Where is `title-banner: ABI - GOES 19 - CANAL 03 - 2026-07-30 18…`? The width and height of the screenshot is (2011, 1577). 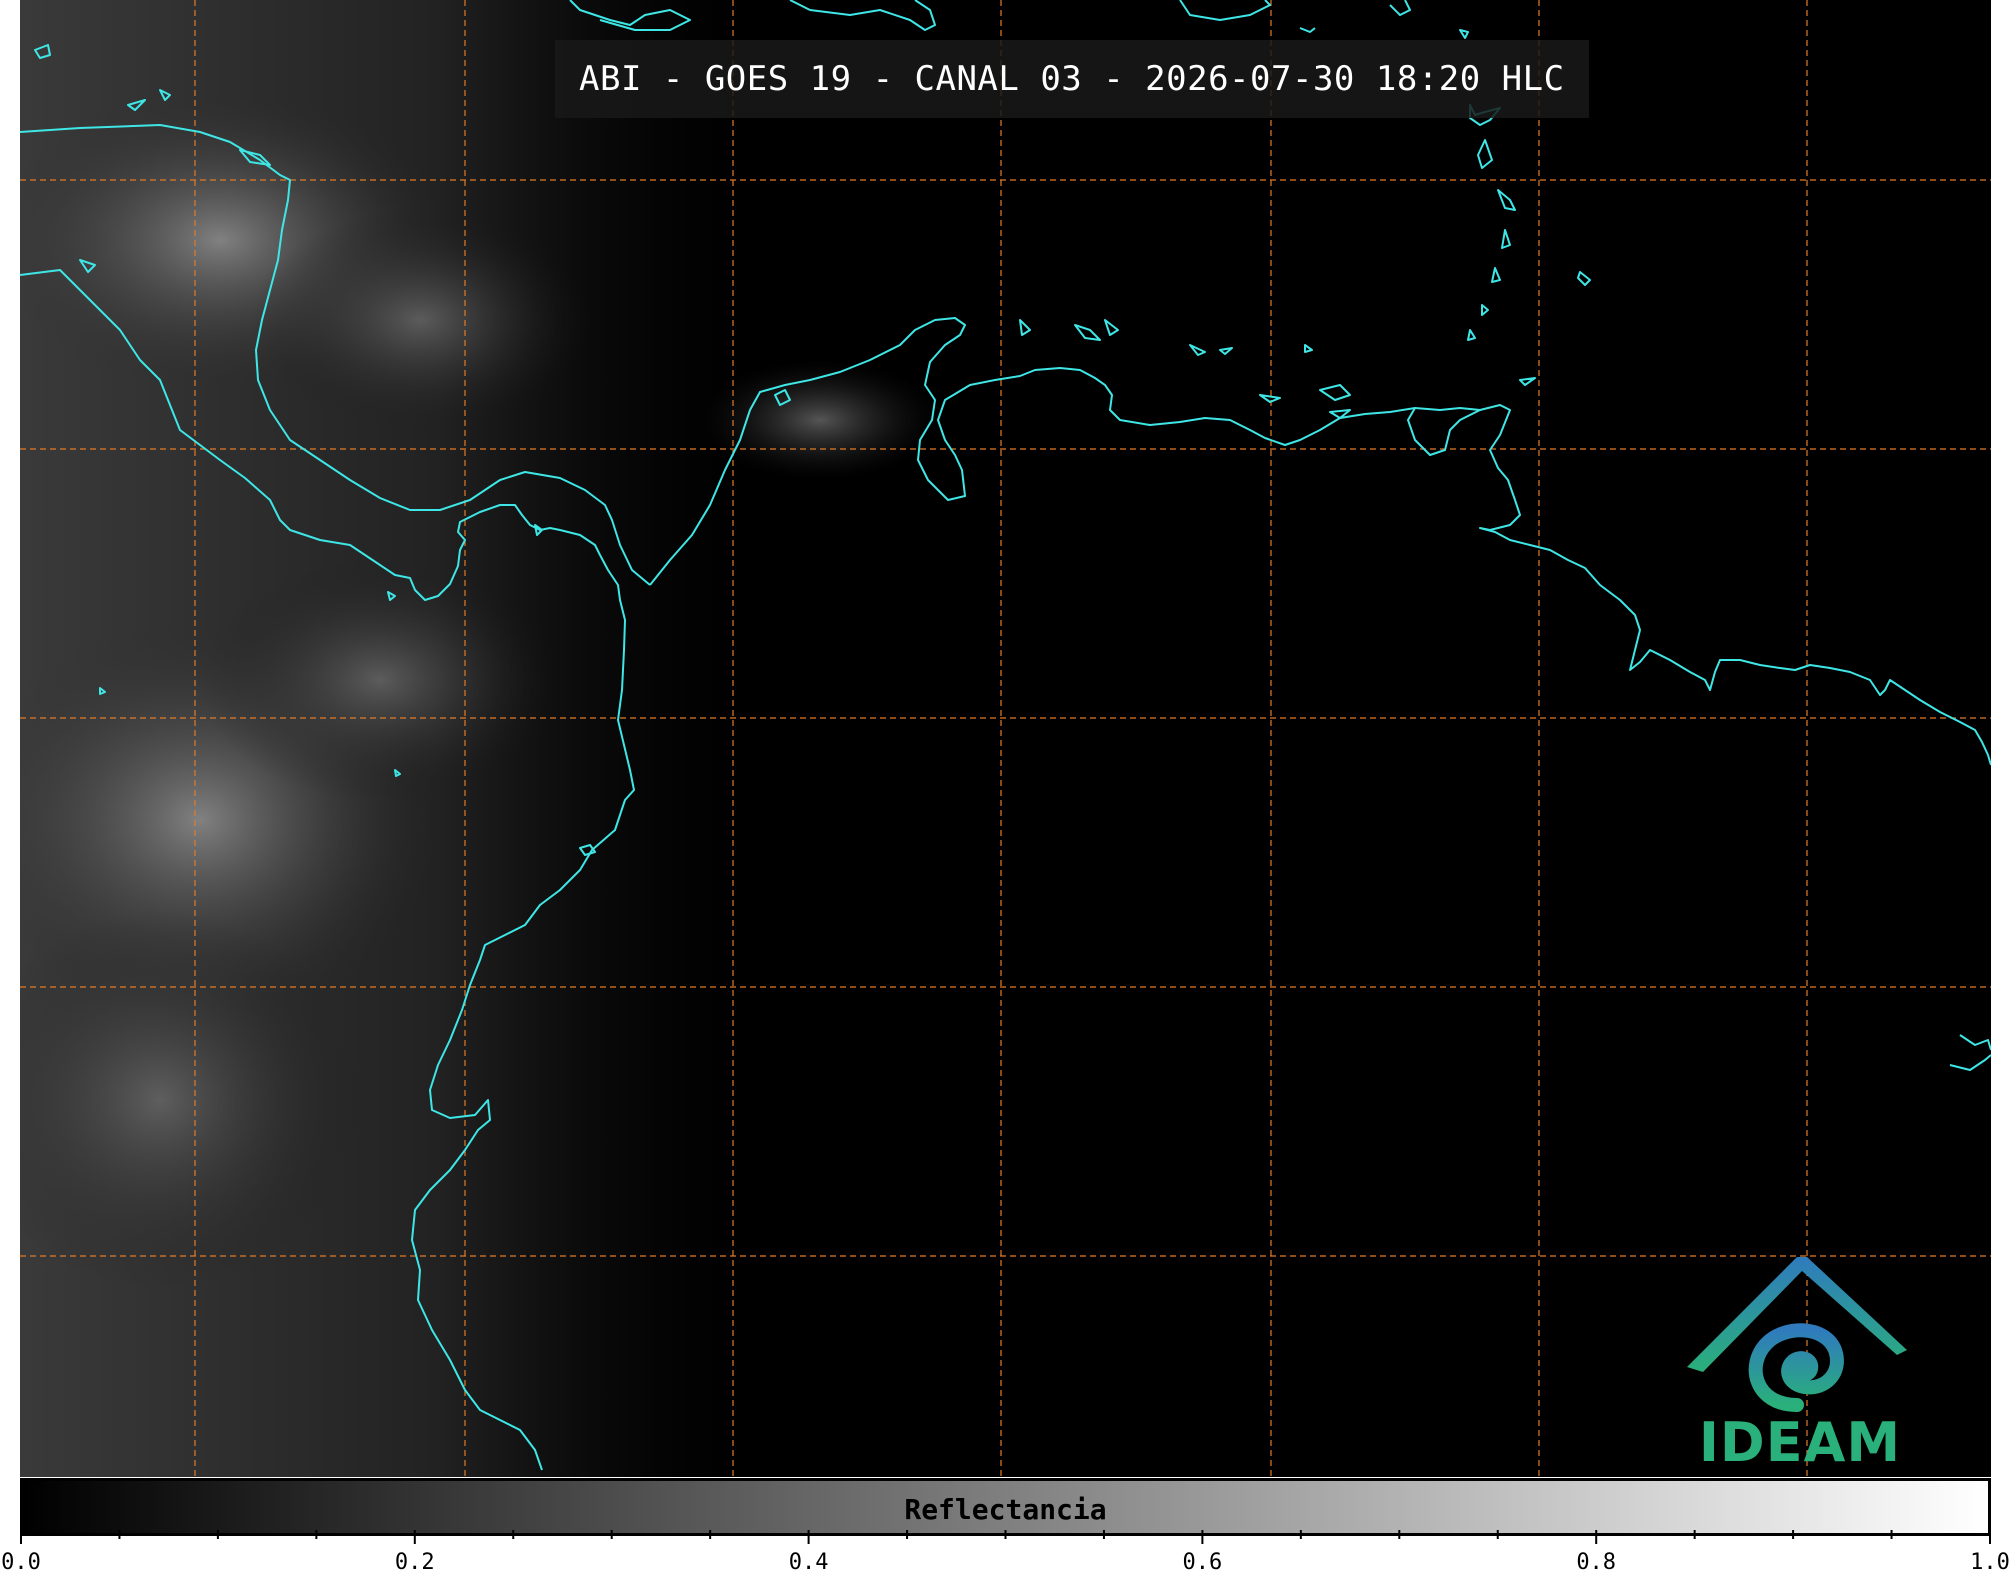 title-banner: ABI - GOES 19 - CANAL 03 - 2026-07-30 18… is located at coordinates (1072, 79).